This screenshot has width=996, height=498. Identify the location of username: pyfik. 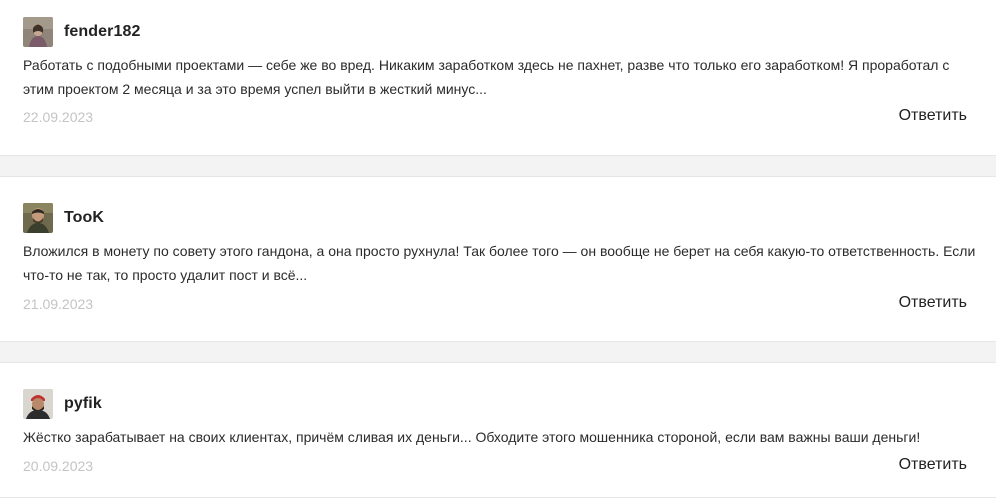
(83, 404).